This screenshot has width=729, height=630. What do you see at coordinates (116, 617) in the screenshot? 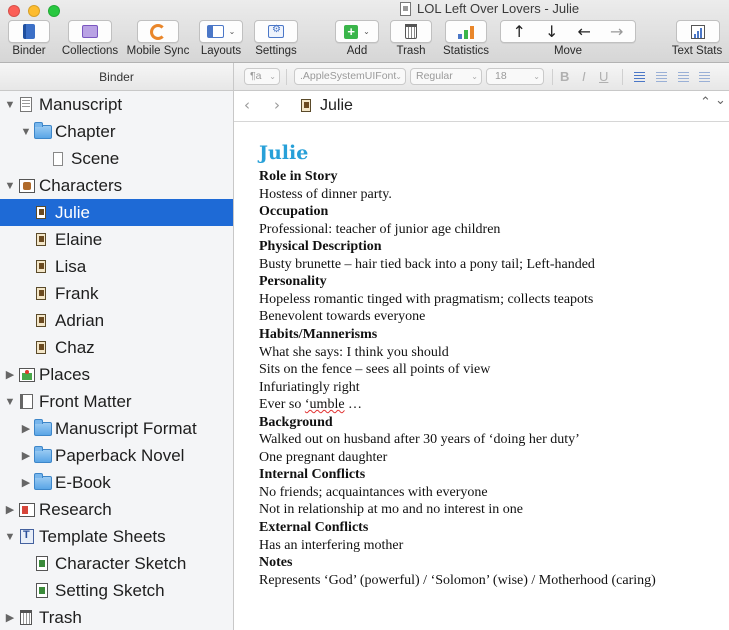
I see `binder-item-trash: ▶ Trash` at bounding box center [116, 617].